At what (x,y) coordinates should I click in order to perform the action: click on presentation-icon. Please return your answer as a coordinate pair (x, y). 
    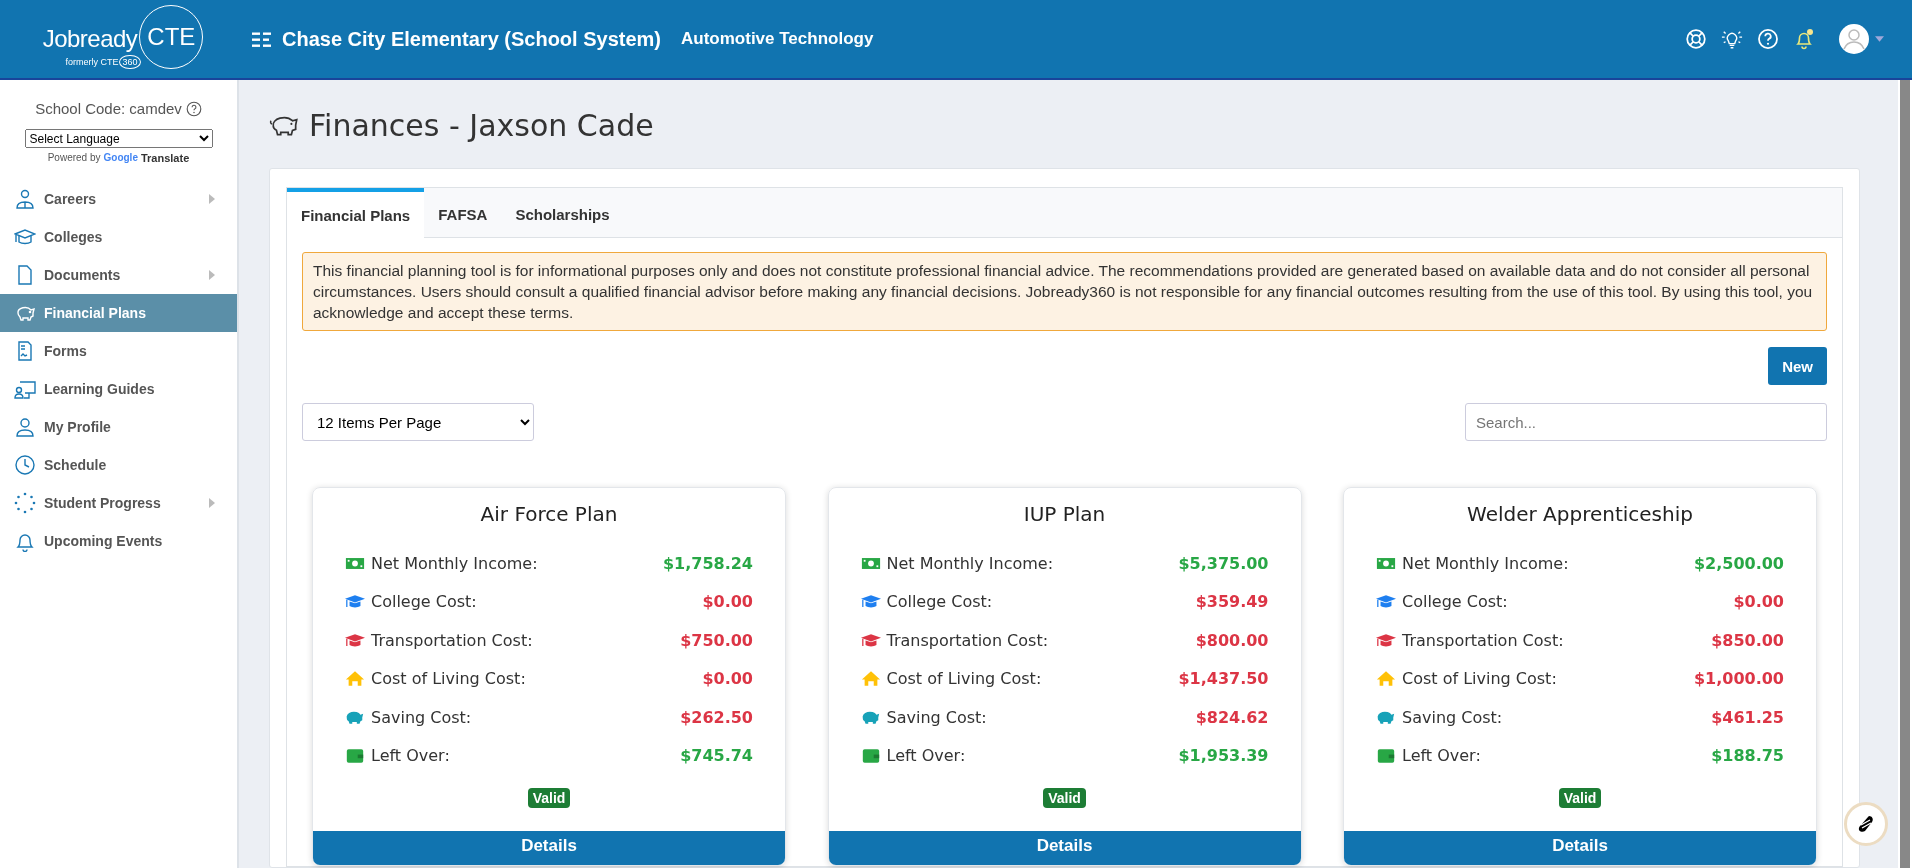
    Looking at the image, I should click on (25, 389).